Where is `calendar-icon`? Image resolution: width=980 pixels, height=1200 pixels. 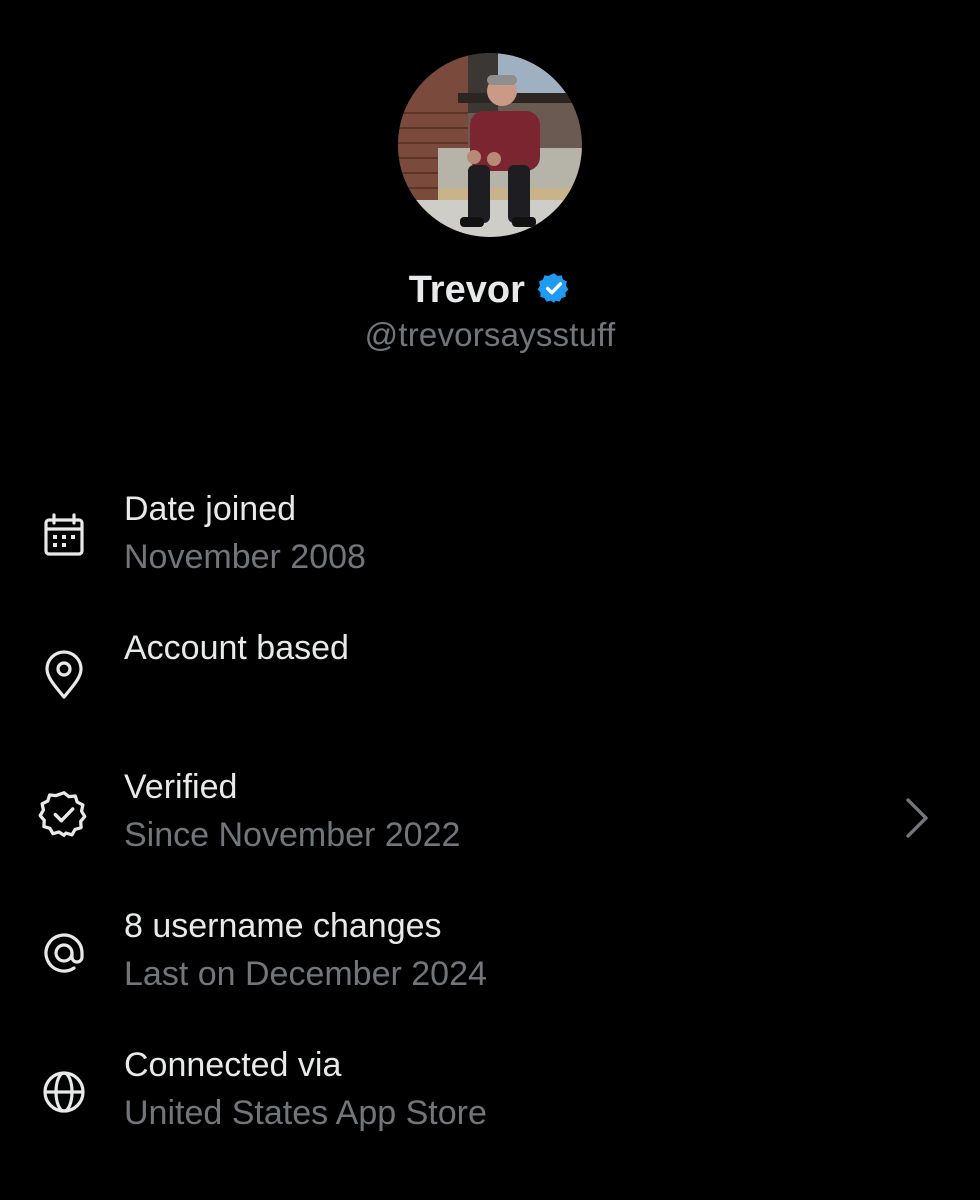
calendar-icon is located at coordinates (64, 536).